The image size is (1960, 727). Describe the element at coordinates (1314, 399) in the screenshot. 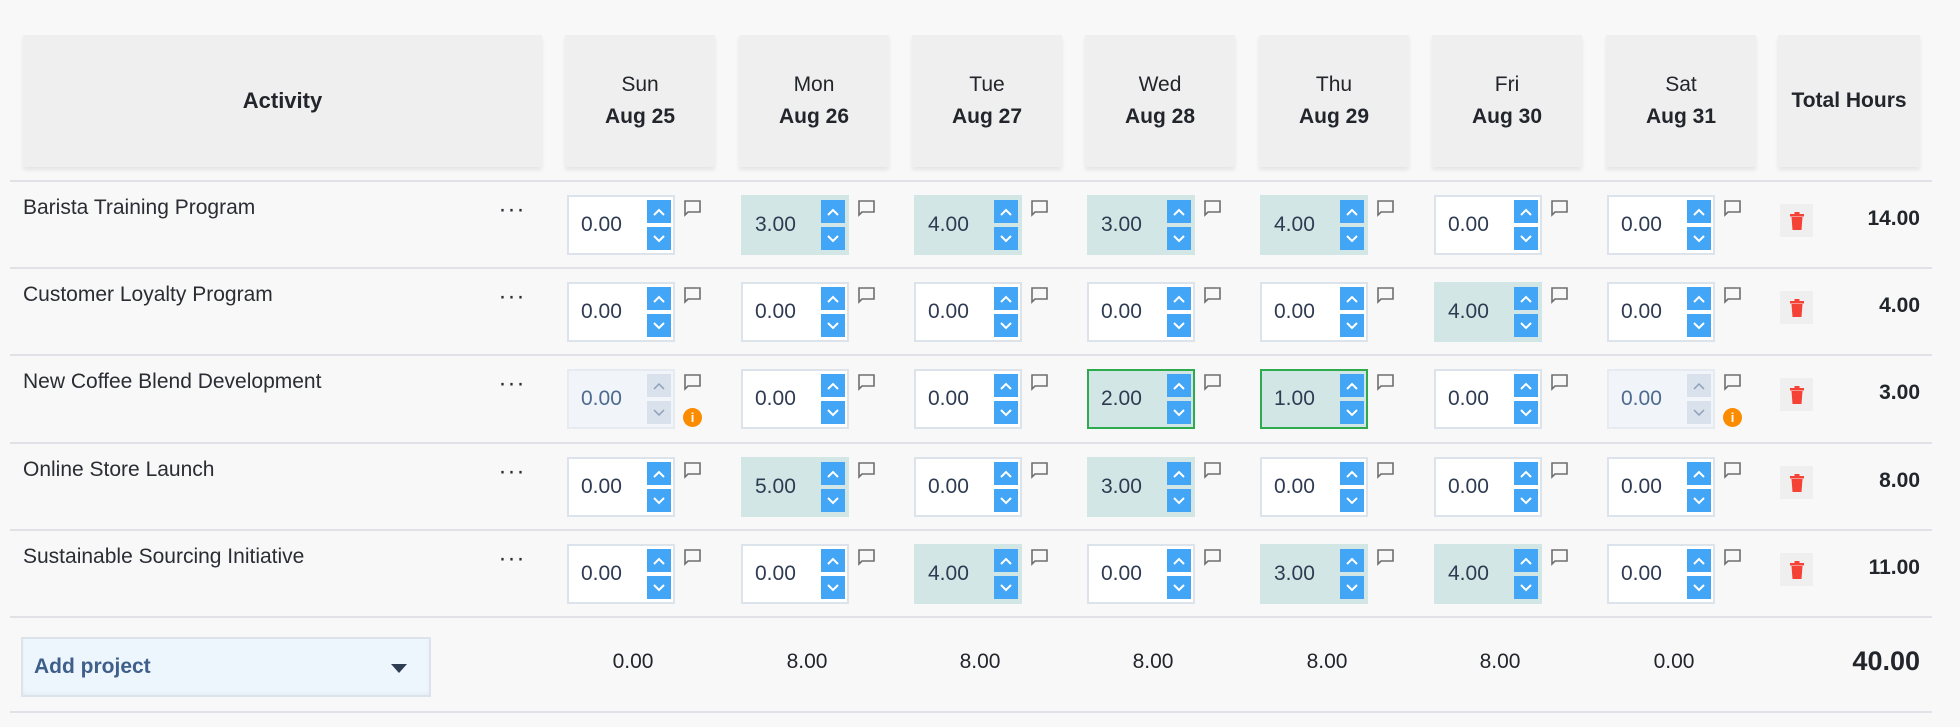

I see `hours-input: 1.00` at that location.